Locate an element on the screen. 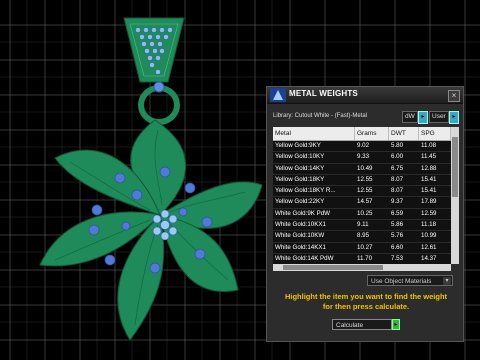 This screenshot has height=360, width=480. unit-arrow-button: ▸ is located at coordinates (423, 117).